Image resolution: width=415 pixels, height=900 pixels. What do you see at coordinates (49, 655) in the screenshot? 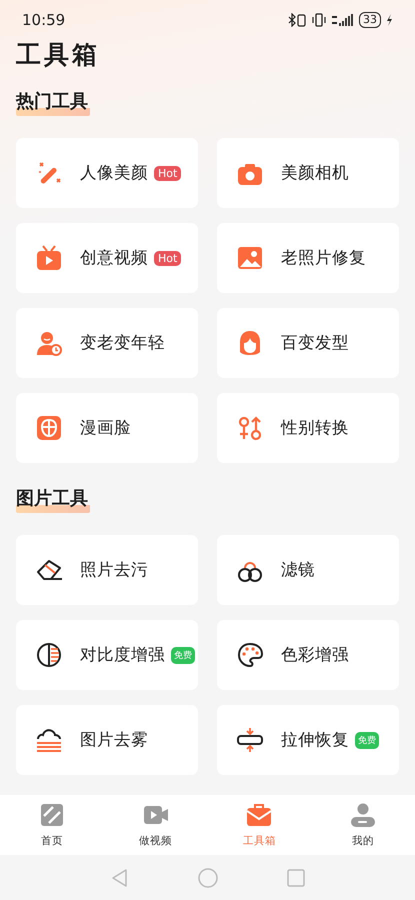
I see `contrast-icon` at bounding box center [49, 655].